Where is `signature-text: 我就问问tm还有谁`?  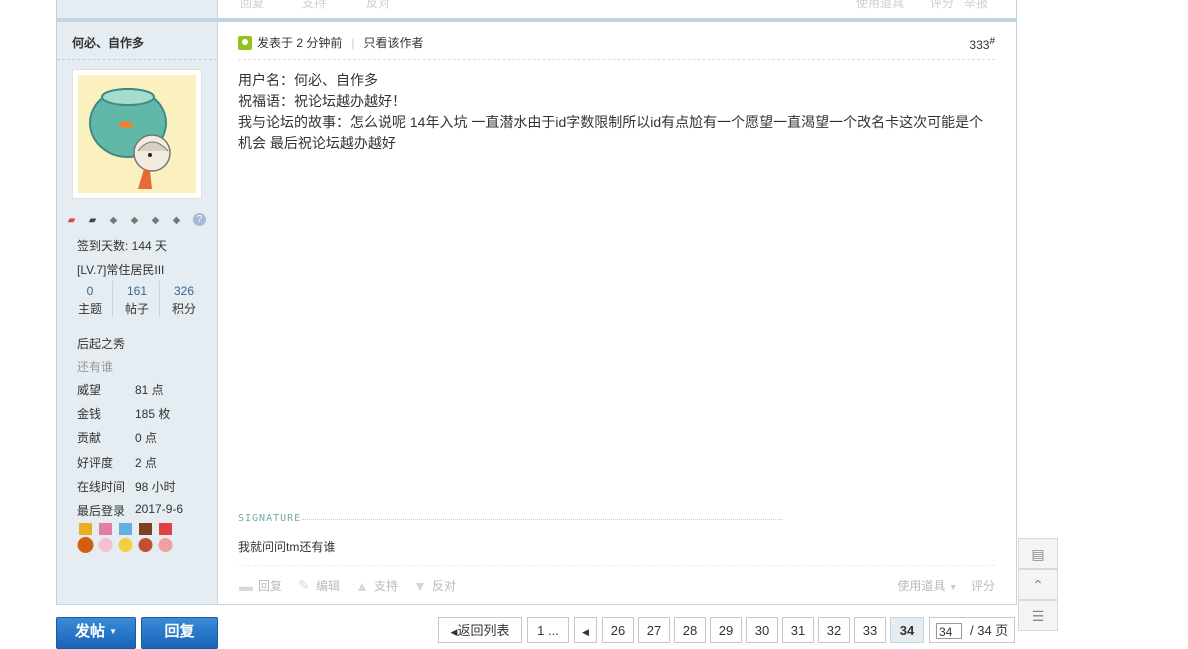 signature-text: 我就问问tm还有谁 is located at coordinates (287, 547).